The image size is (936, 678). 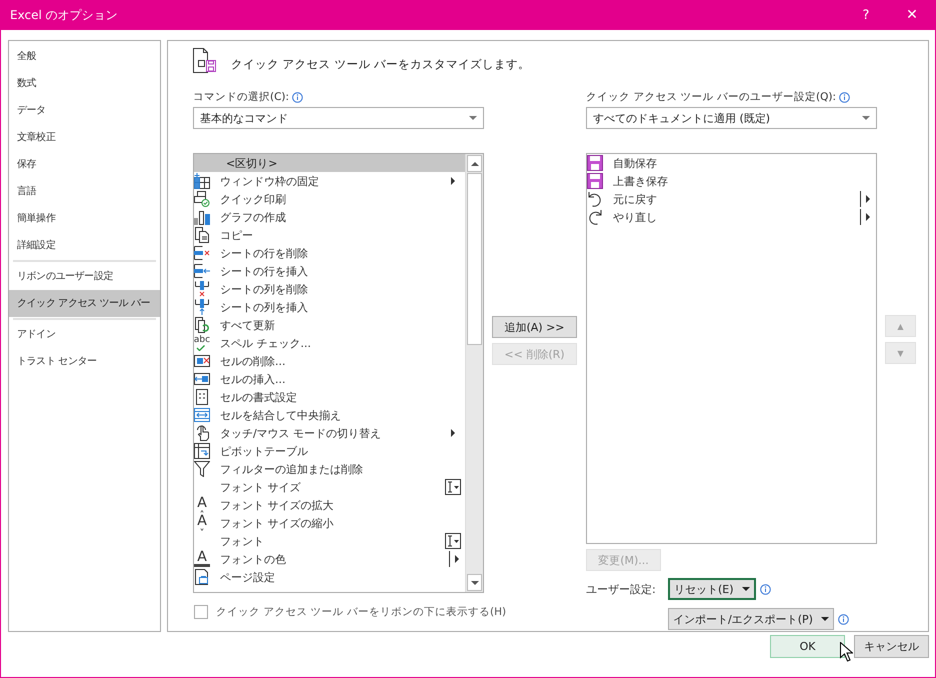 What do you see at coordinates (329, 271) in the screenshot?
I see `command-item: シートの行を挿入` at bounding box center [329, 271].